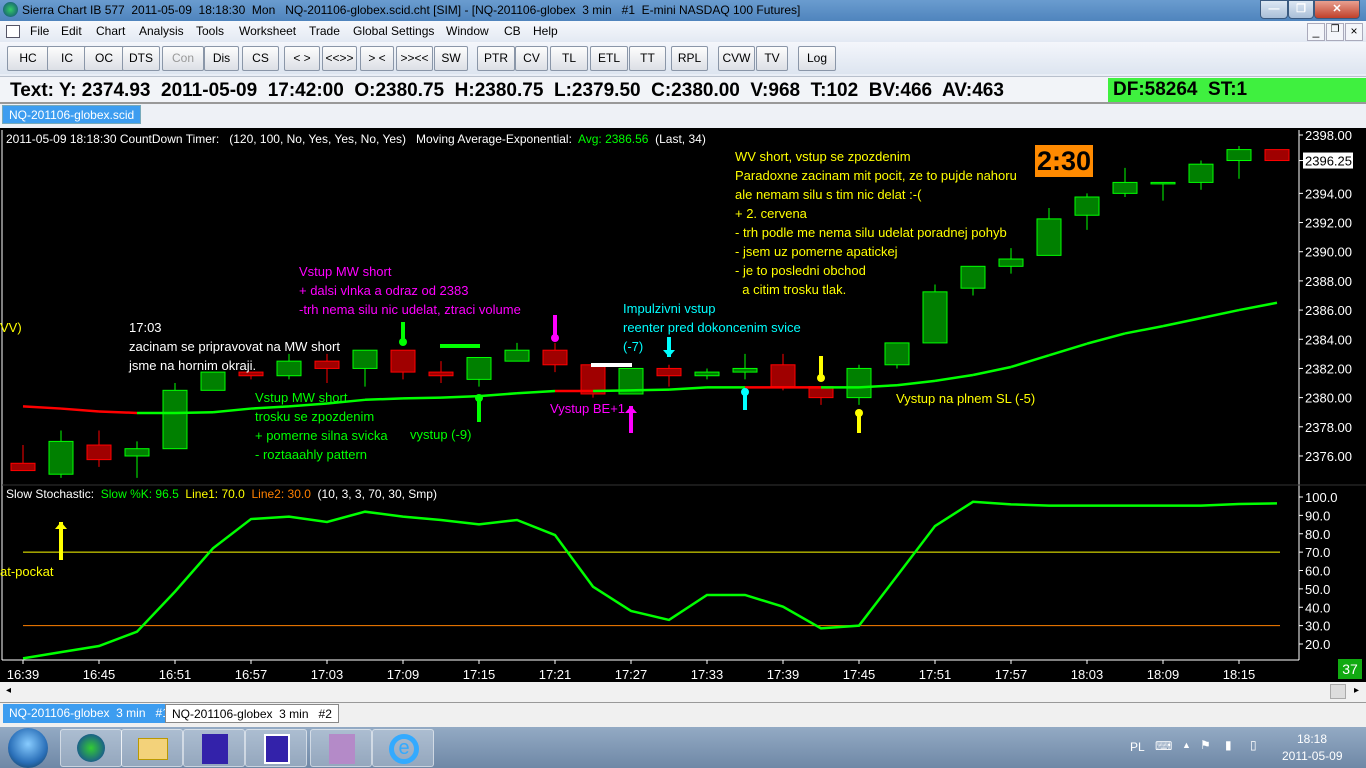  What do you see at coordinates (745, 370) in the screenshot?
I see `candle-17:36` at bounding box center [745, 370].